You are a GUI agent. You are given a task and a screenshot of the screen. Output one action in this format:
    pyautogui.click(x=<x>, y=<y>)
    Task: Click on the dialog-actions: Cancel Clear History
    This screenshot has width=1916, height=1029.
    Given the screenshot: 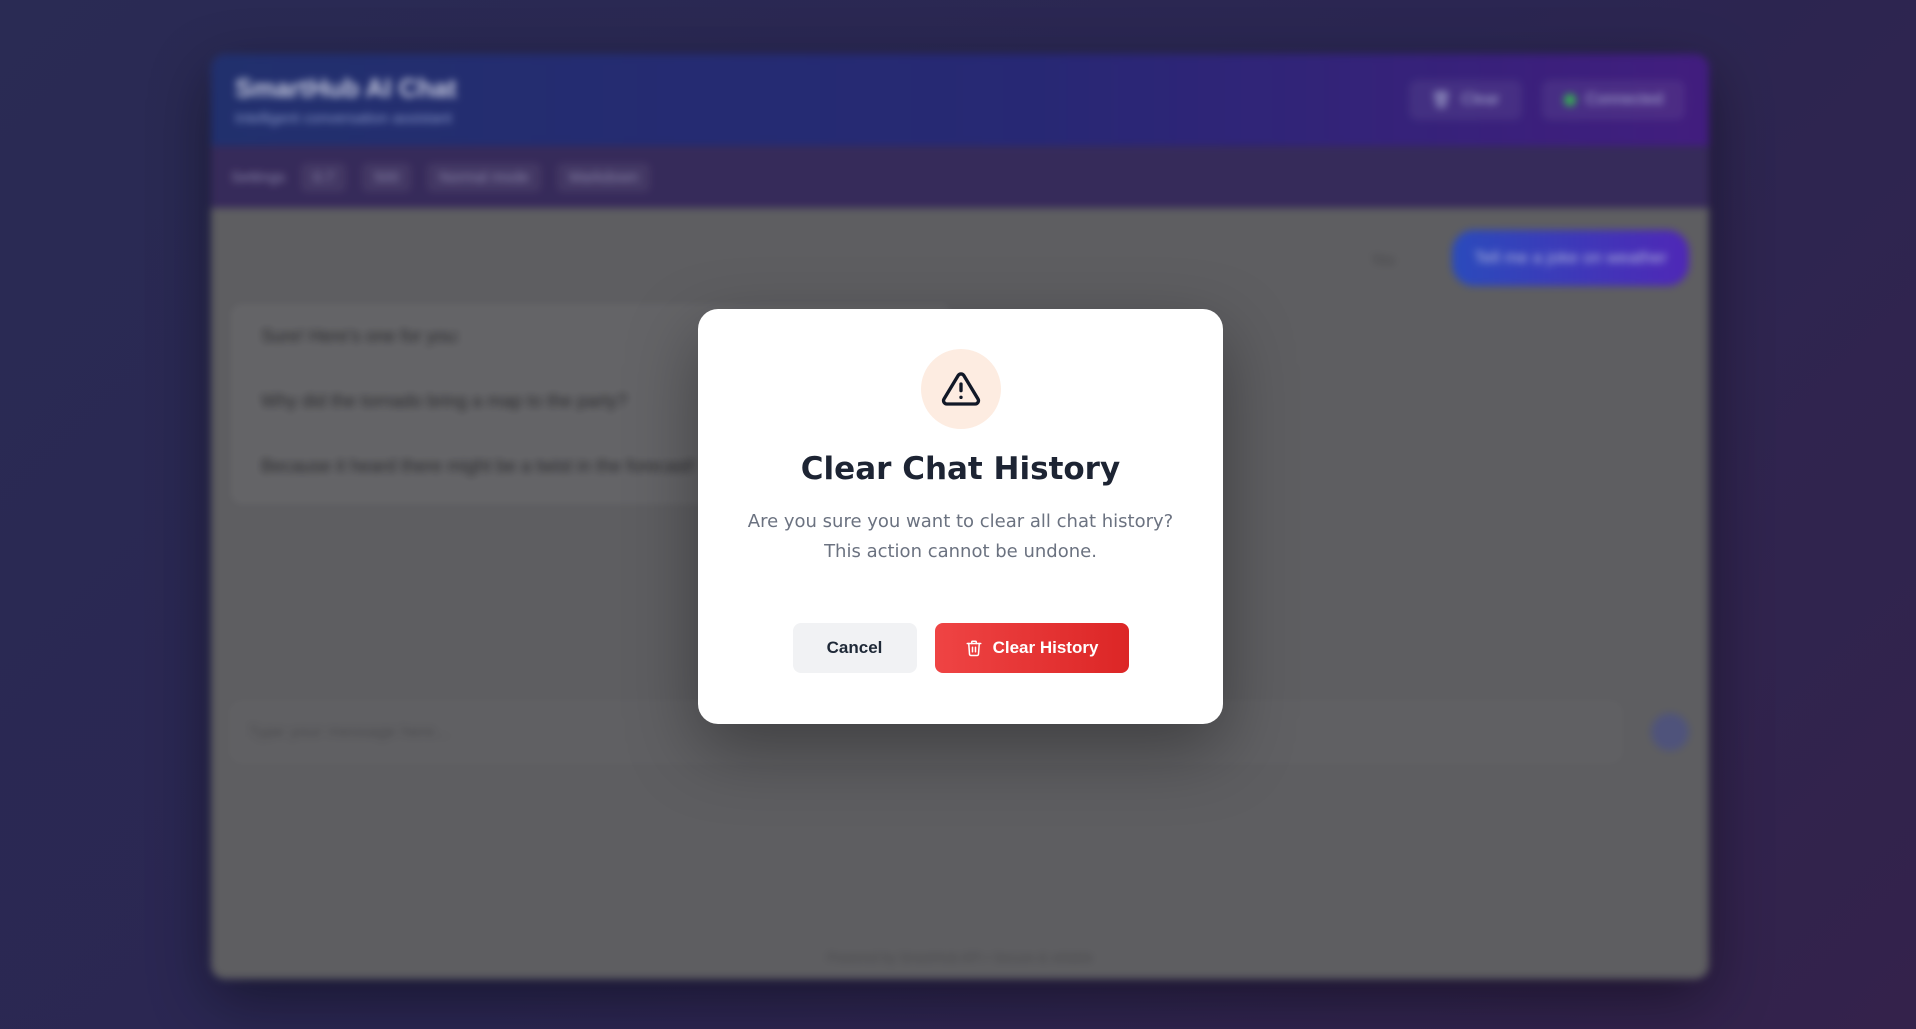 What is the action you would take?
    pyautogui.click(x=960, y=648)
    